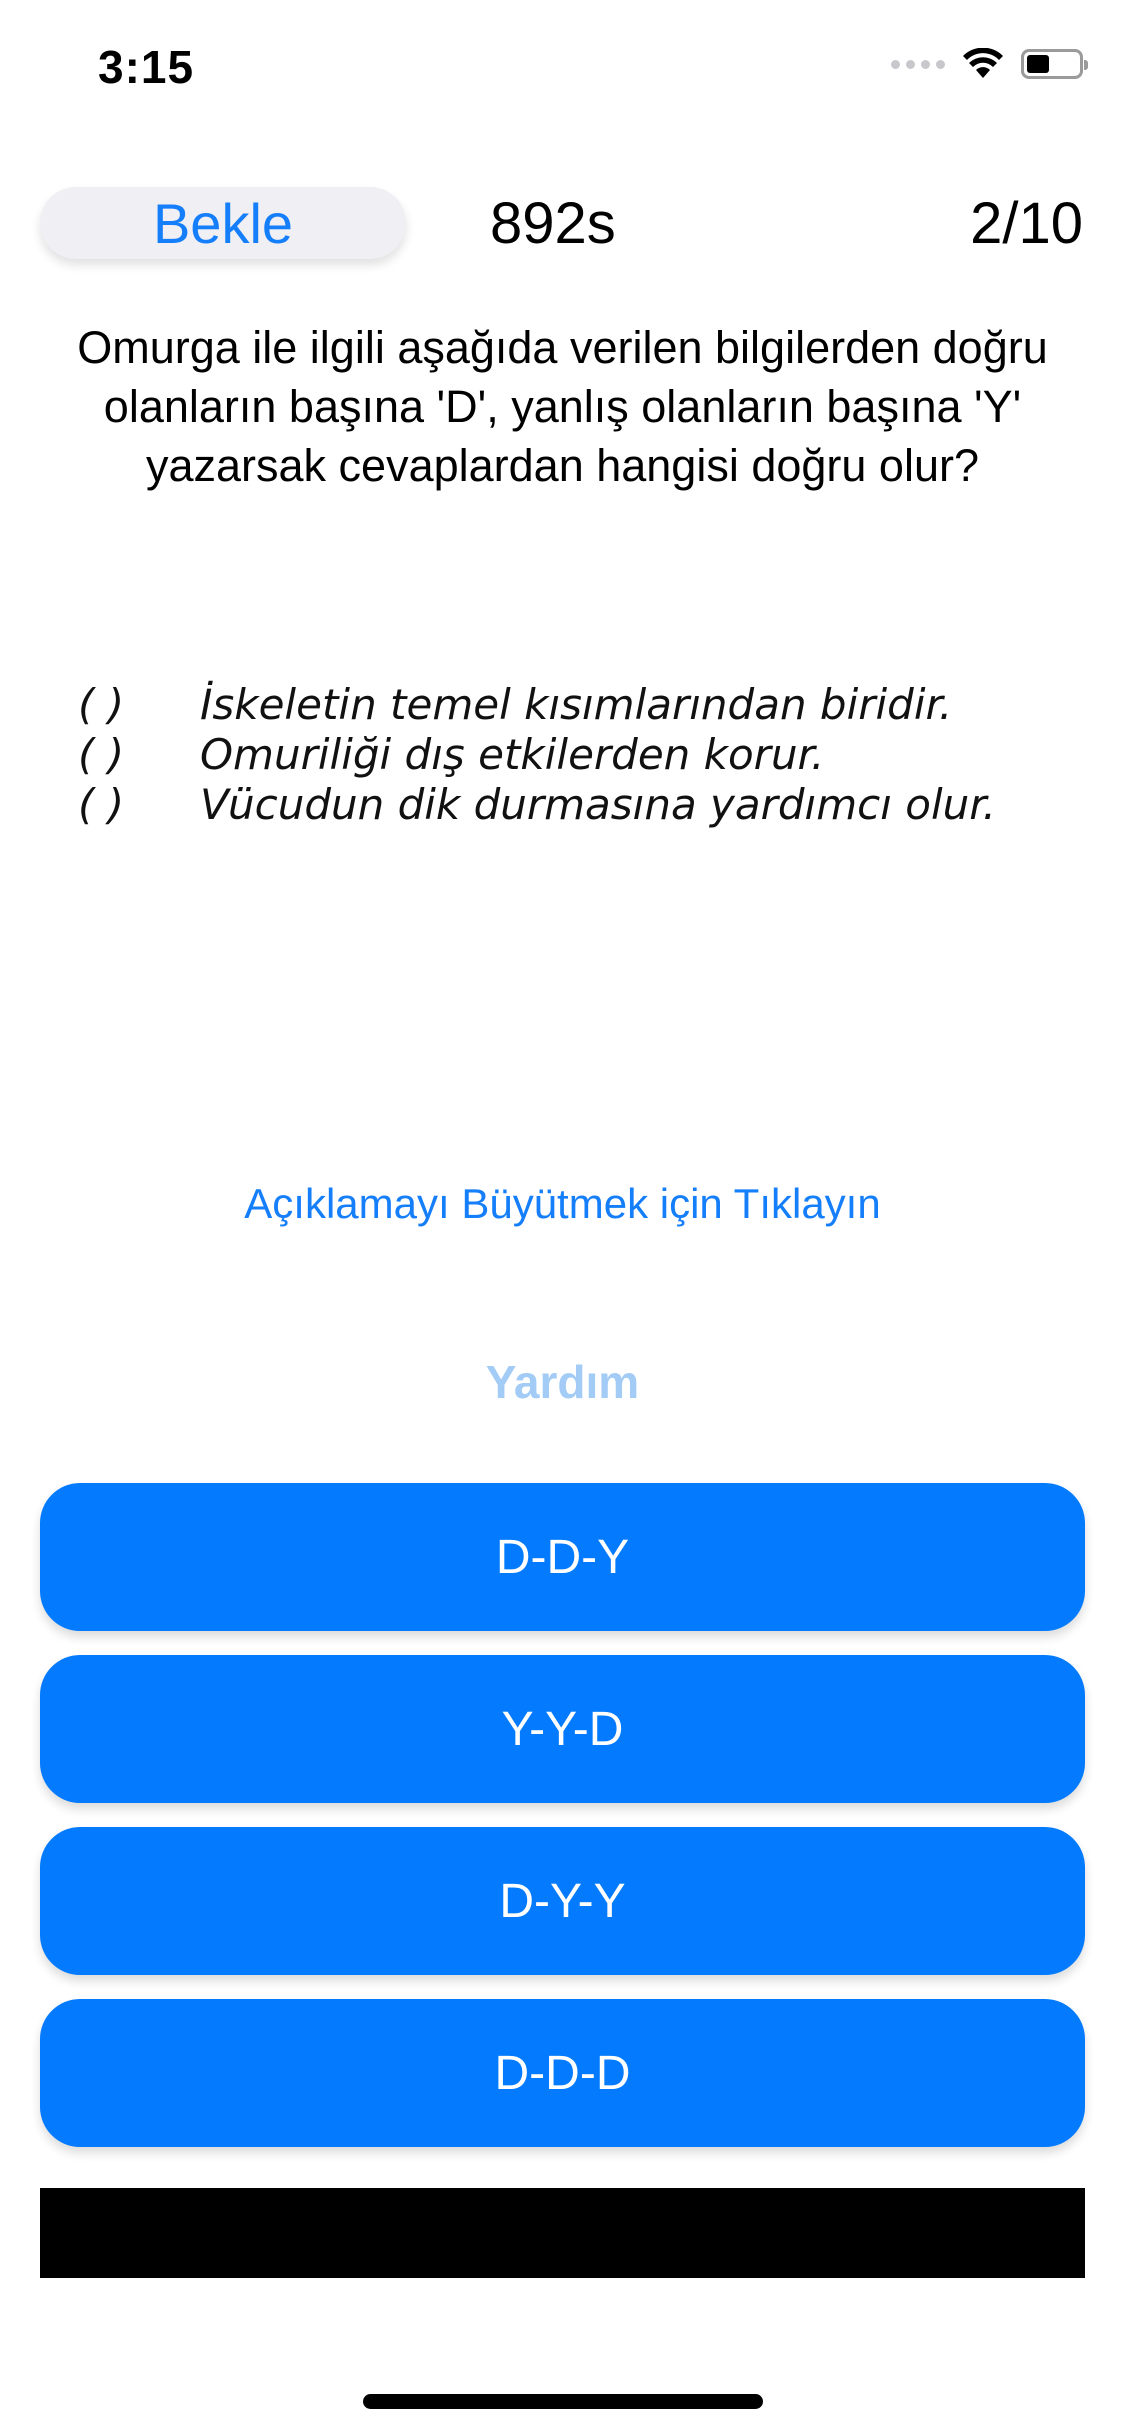  I want to click on ad-banner, so click(562, 2233).